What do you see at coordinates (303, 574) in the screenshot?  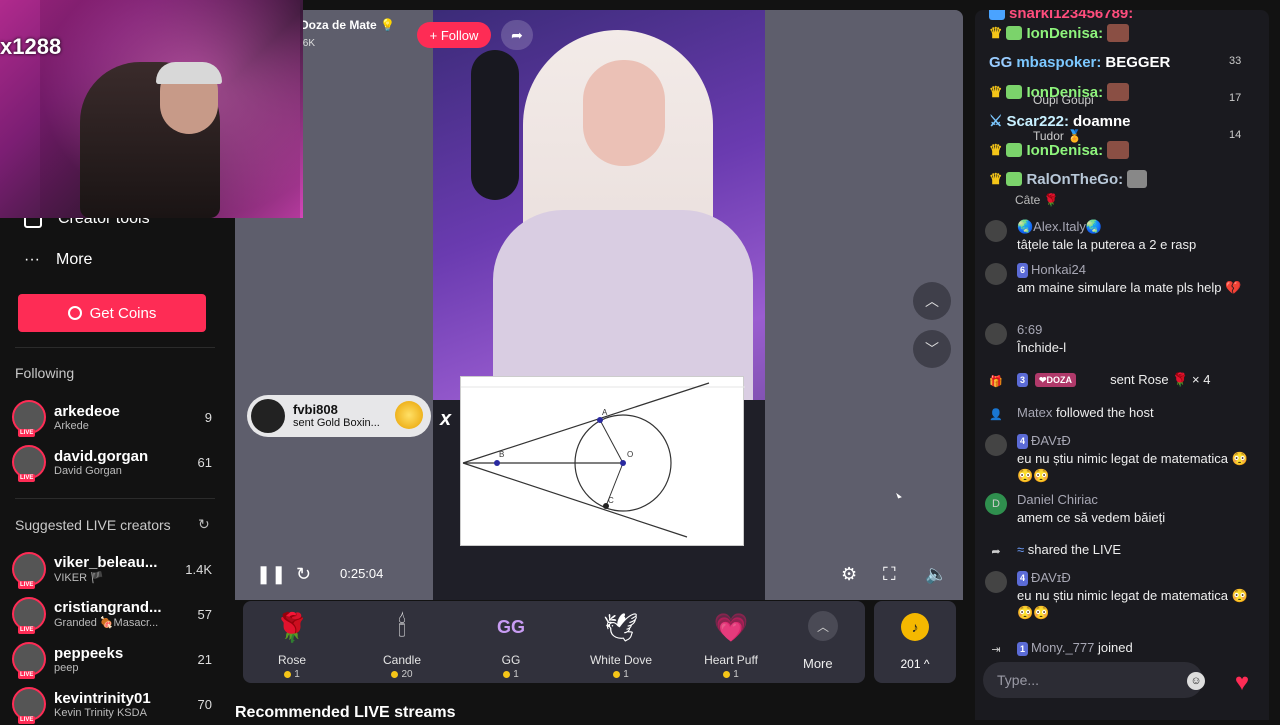 I see `refresh-button: ↻` at bounding box center [303, 574].